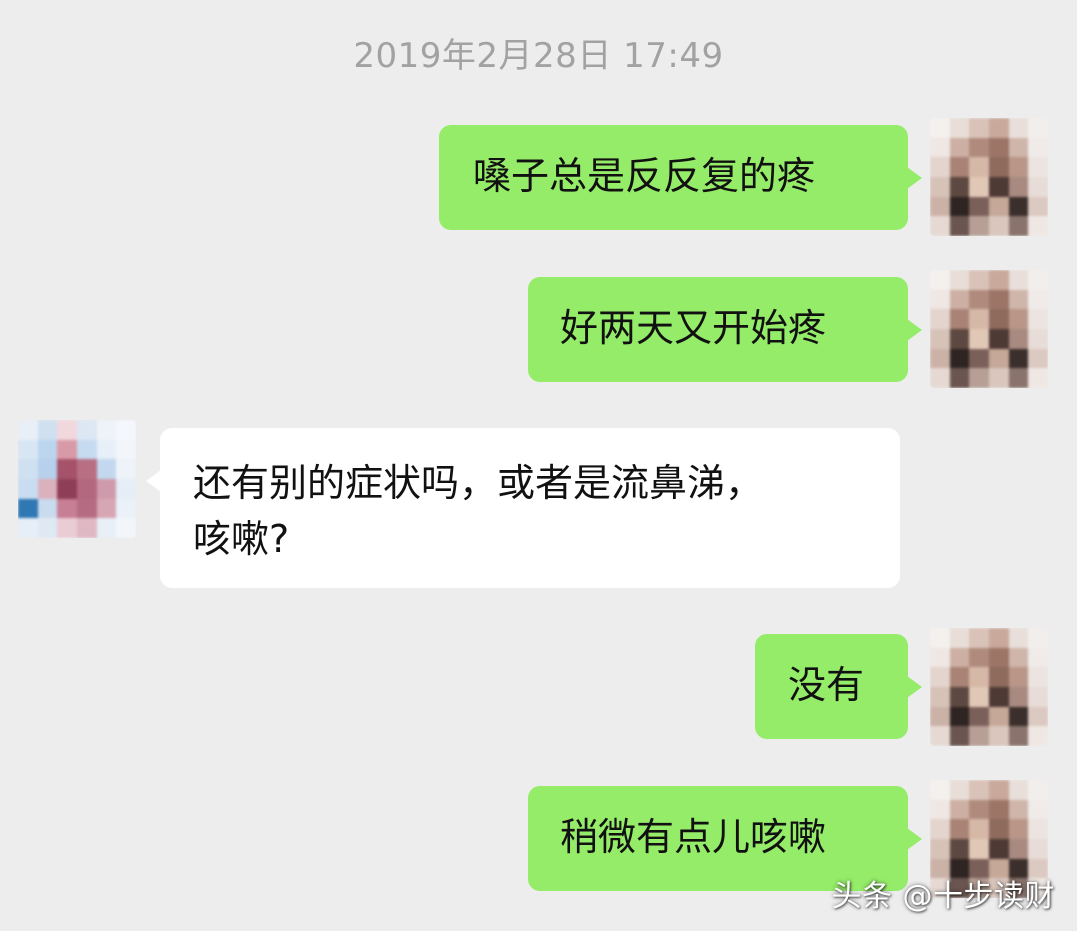  Describe the element at coordinates (693, 328) in the screenshot. I see `message-text: 好两天又开始疼` at that location.